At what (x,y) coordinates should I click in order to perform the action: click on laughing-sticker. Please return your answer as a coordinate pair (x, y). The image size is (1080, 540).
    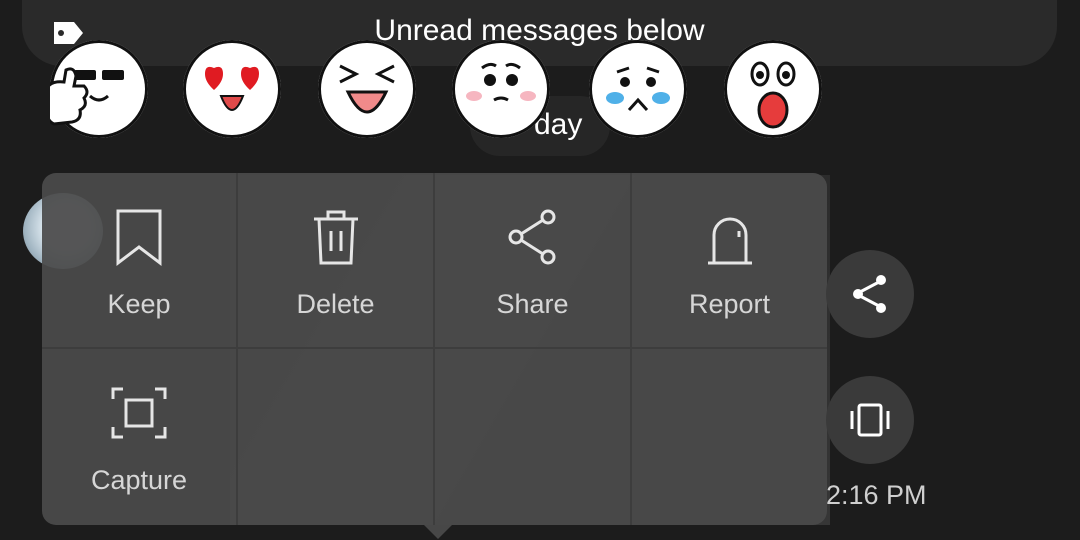
    Looking at the image, I should click on (367, 89).